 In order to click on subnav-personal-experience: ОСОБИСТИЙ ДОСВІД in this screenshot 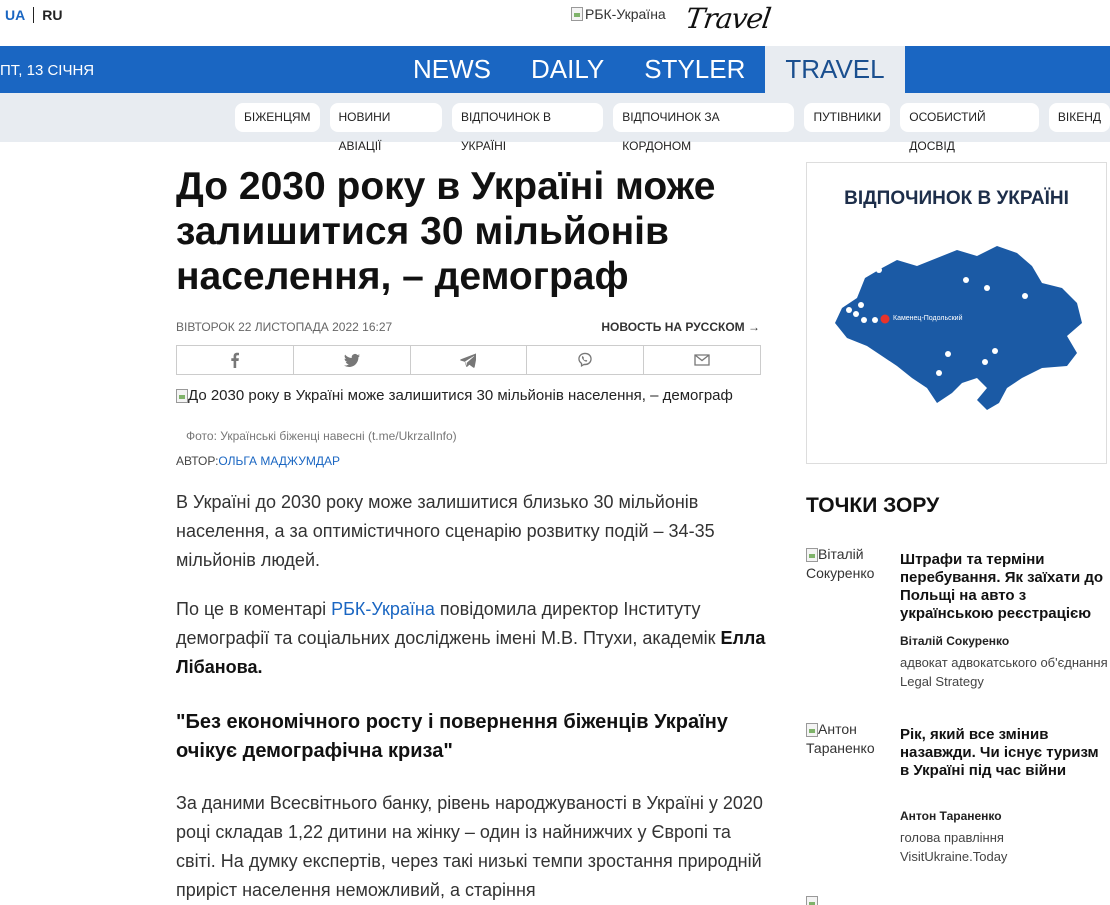, I will do `click(969, 128)`.